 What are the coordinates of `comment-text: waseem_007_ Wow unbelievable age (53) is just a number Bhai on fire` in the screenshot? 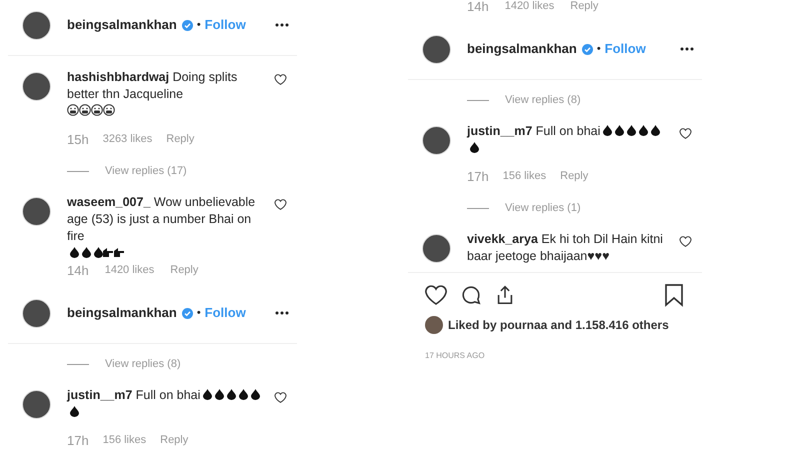 It's located at (161, 219).